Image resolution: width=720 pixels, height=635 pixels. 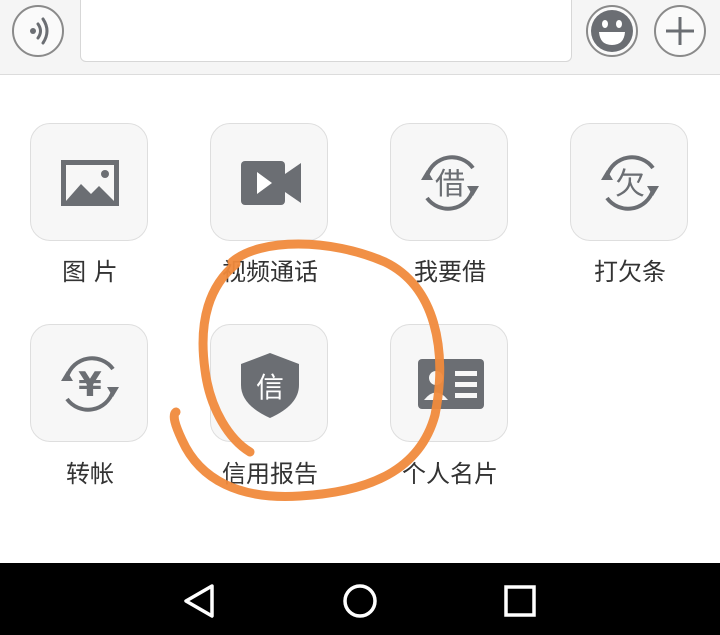 I want to click on emoji-button, so click(x=612, y=31).